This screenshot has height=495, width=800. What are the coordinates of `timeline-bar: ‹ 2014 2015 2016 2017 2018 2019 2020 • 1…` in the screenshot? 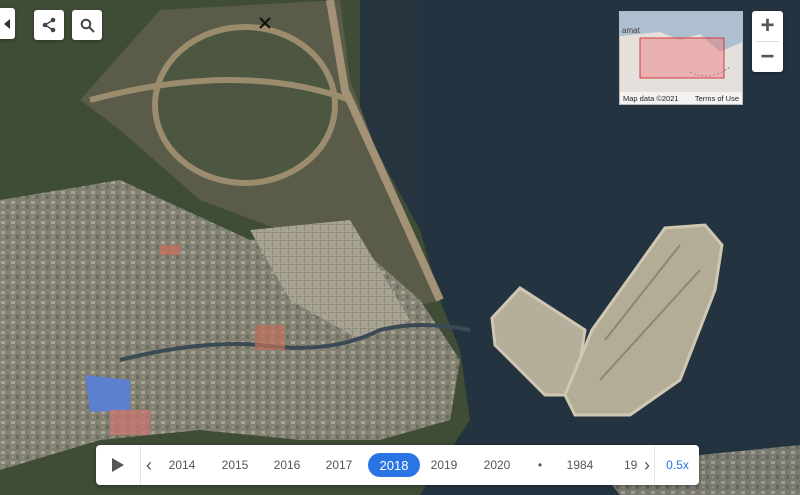 It's located at (397, 465).